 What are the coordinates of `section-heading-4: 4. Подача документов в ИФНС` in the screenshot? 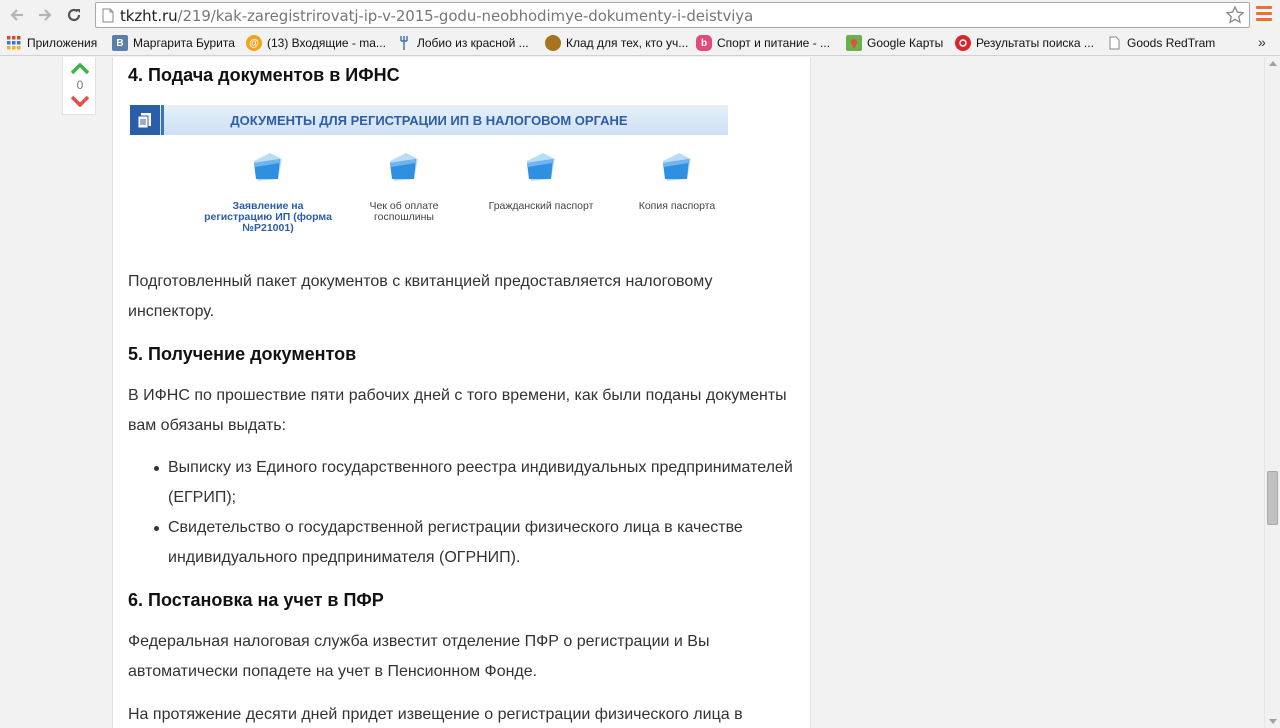 It's located at (264, 75).